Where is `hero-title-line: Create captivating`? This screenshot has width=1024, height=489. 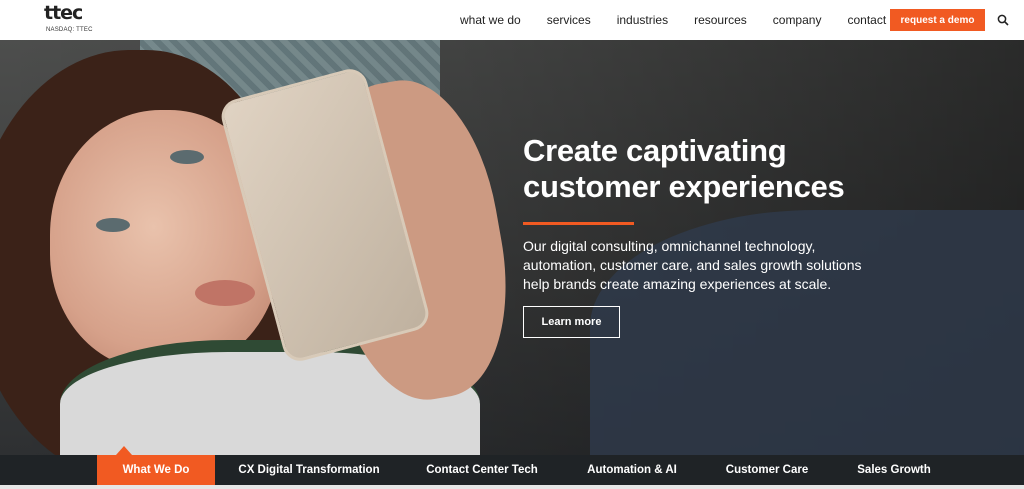
hero-title-line: Create captivating is located at coordinates (655, 150).